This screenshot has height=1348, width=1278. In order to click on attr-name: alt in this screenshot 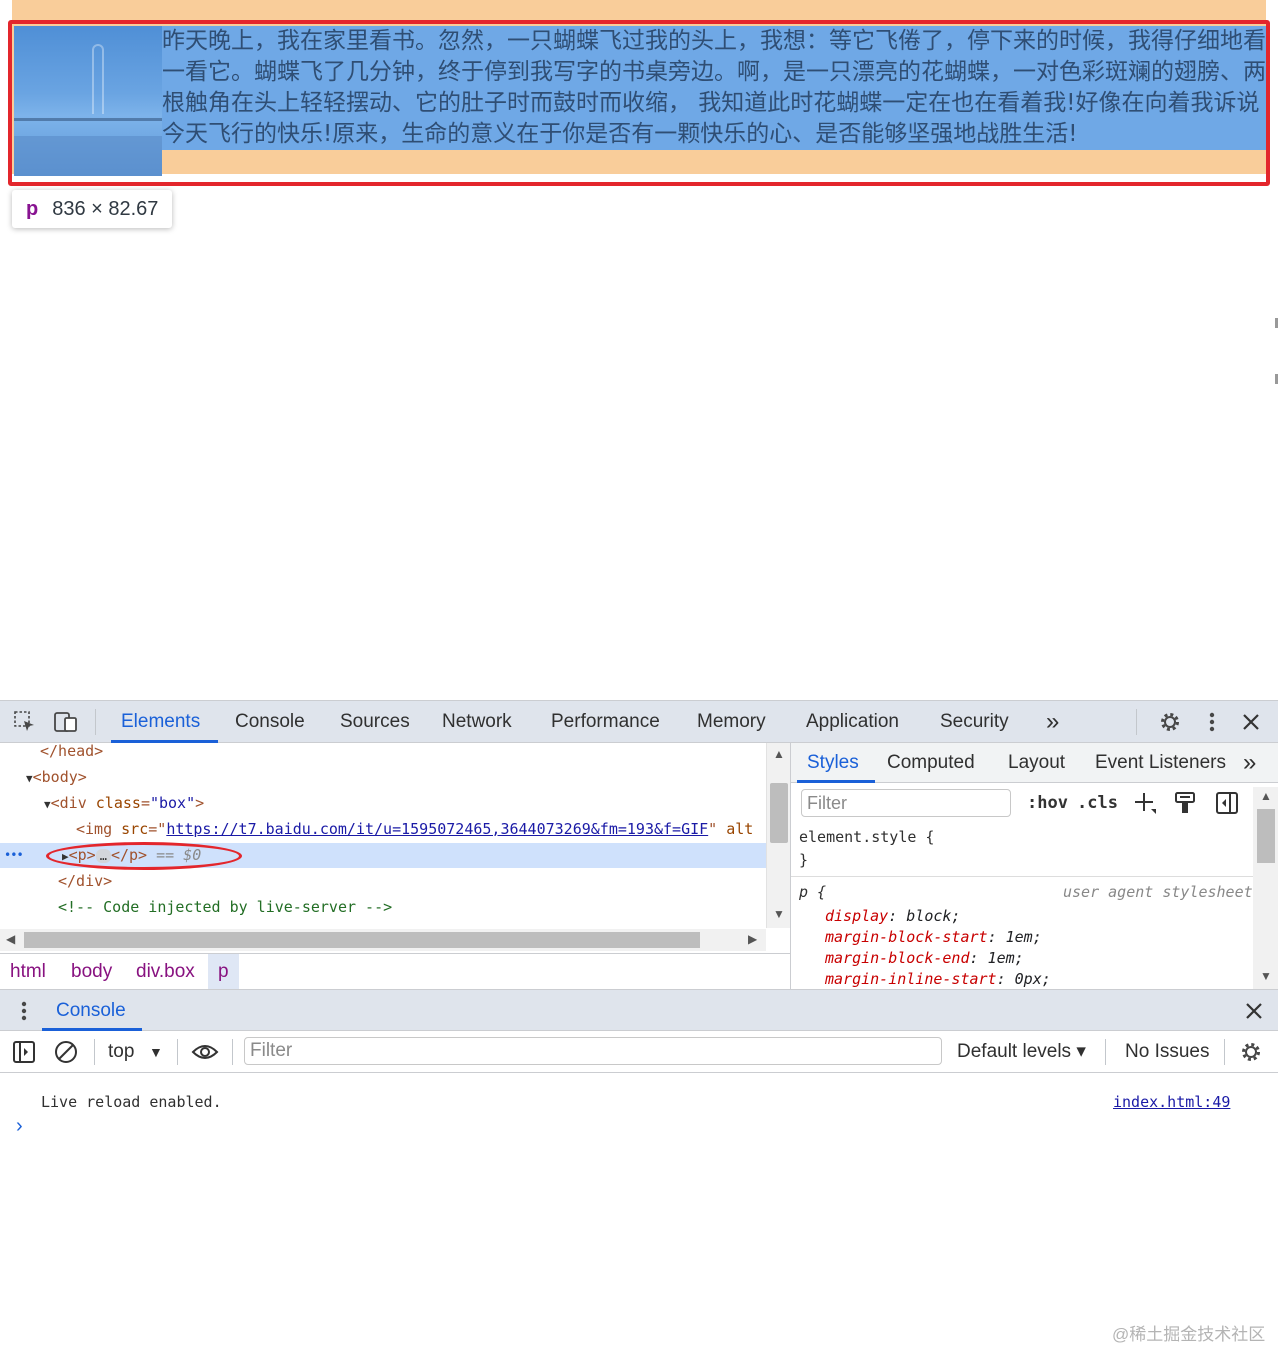, I will do `click(740, 829)`.